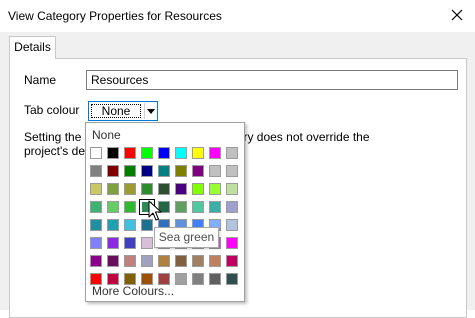  What do you see at coordinates (115, 16) in the screenshot?
I see `window-title: View Category Properties for Resources` at bounding box center [115, 16].